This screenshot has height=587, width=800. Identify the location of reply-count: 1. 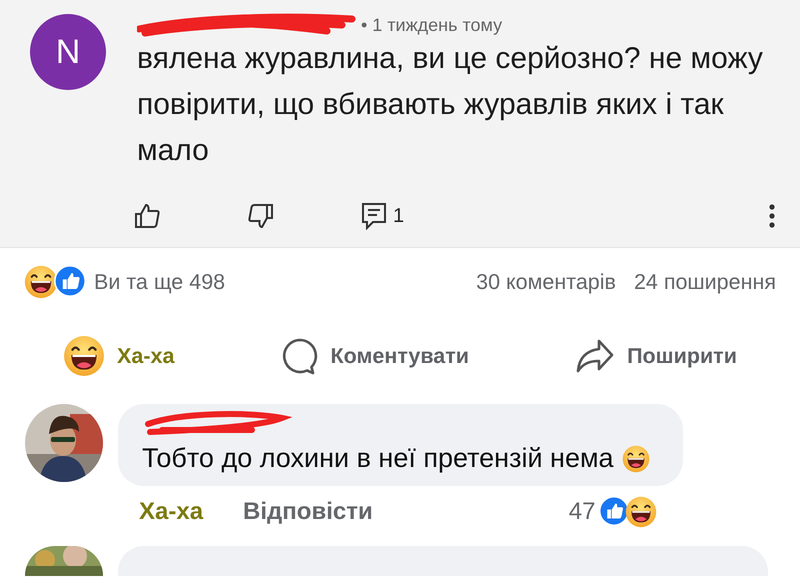
(398, 216).